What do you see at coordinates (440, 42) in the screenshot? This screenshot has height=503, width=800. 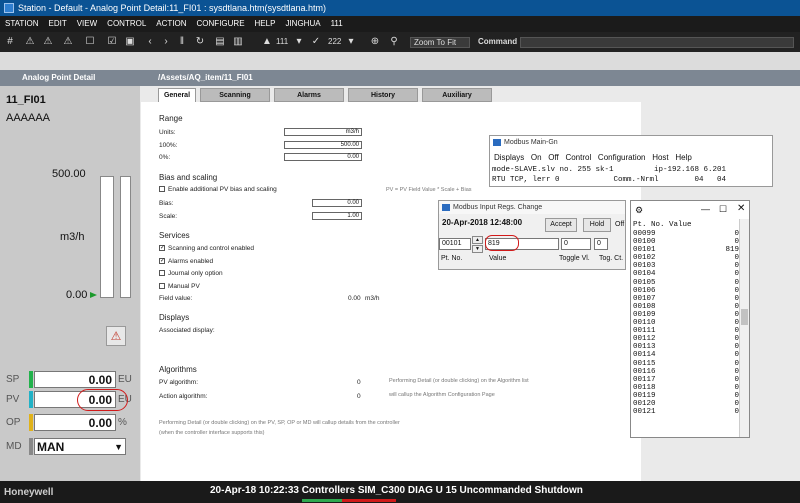 I see `zoom-select: Zoom To Fit` at bounding box center [440, 42].